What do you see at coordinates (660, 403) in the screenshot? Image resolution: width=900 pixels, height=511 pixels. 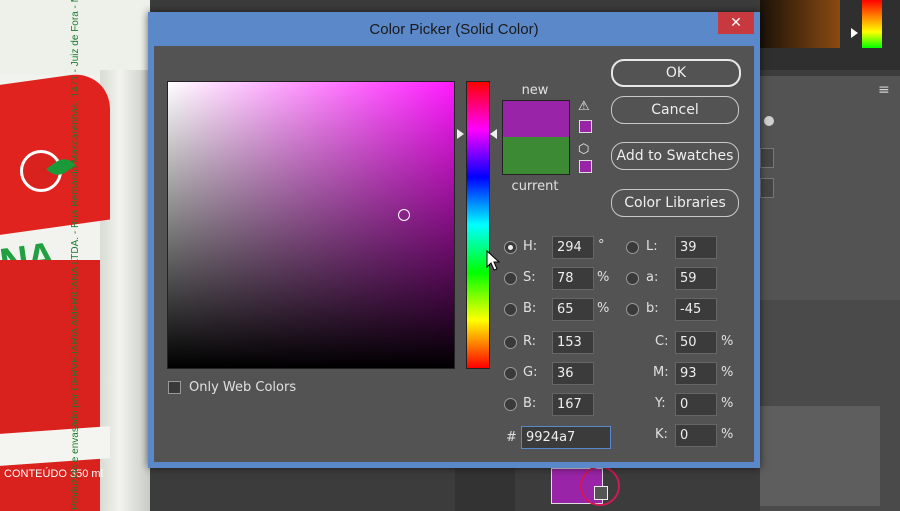 I see `yellow-label: Y:` at bounding box center [660, 403].